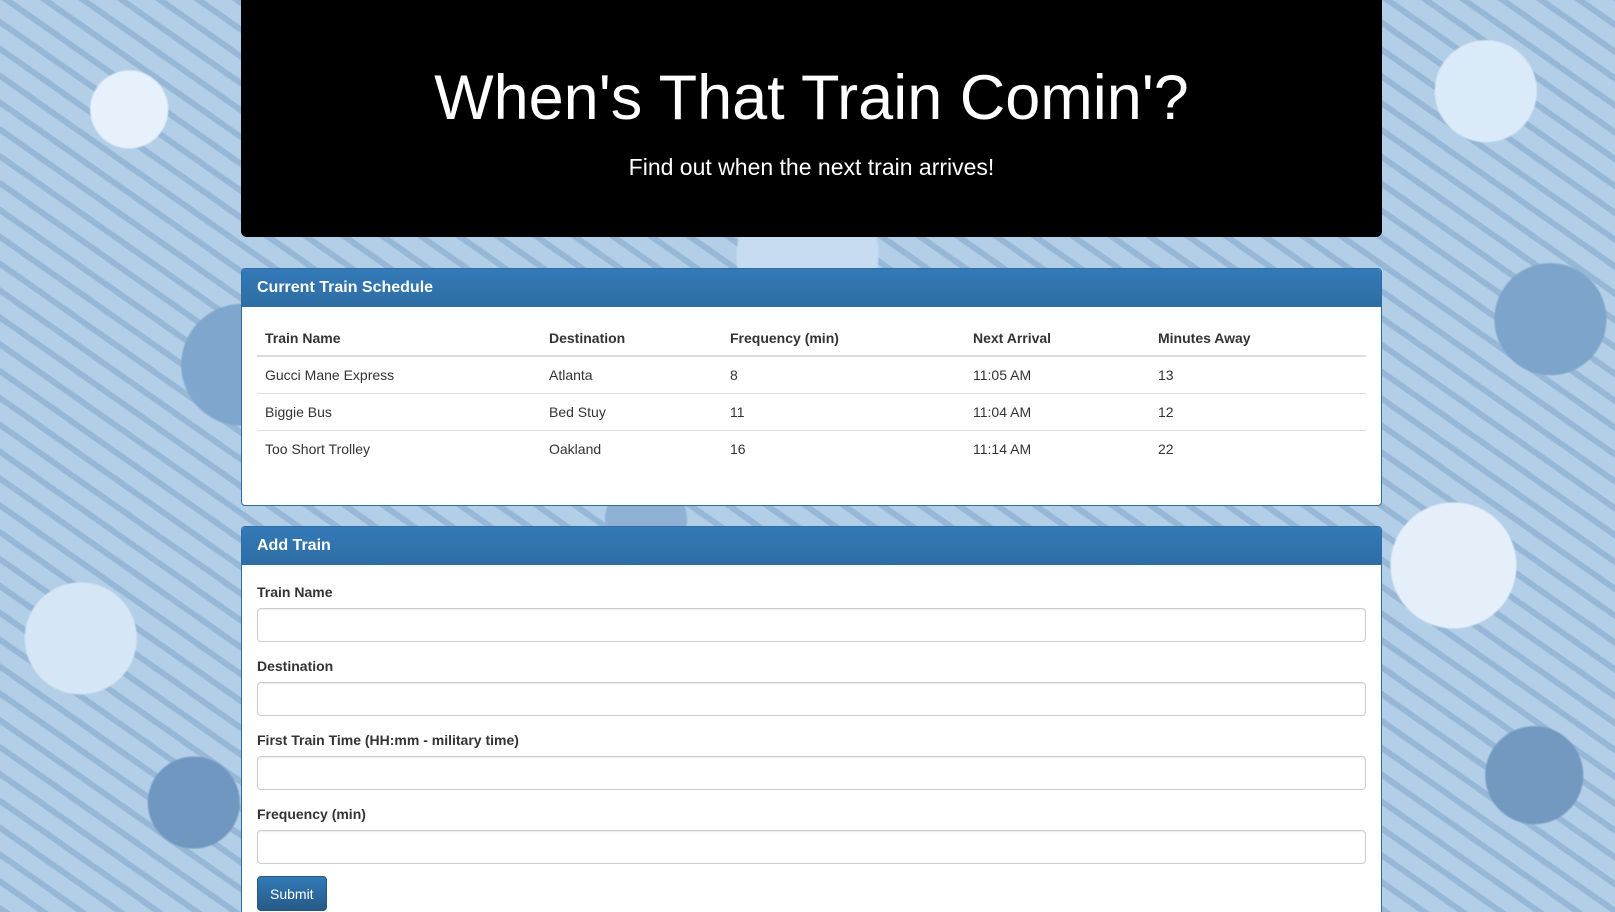  What do you see at coordinates (734, 375) in the screenshot?
I see `cell-frequency: 8` at bounding box center [734, 375].